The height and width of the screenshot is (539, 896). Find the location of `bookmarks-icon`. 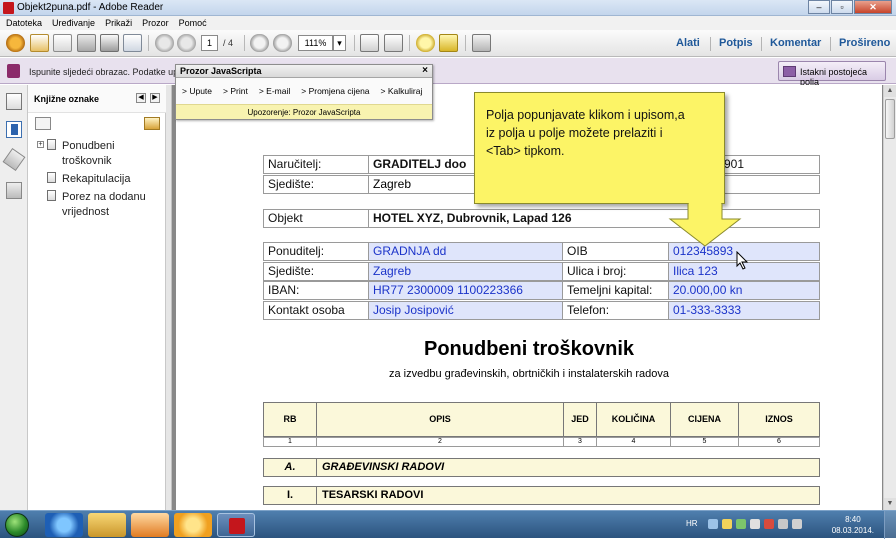

bookmarks-icon is located at coordinates (14, 129).